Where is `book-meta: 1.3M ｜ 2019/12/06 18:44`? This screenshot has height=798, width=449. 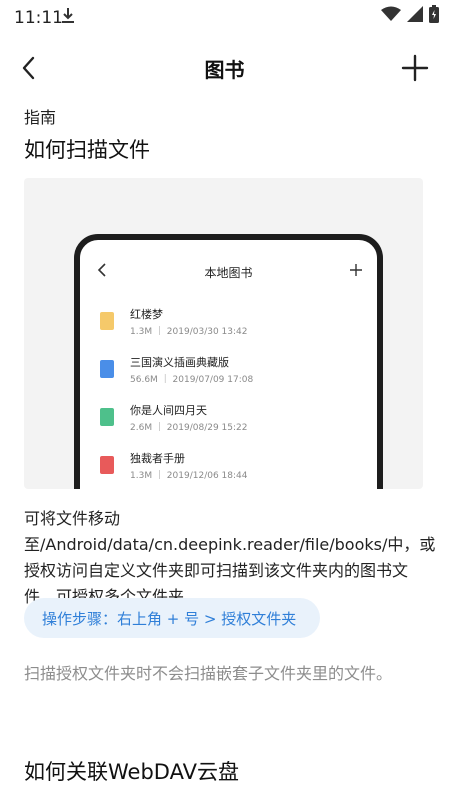 book-meta: 1.3M ｜ 2019/12/06 18:44 is located at coordinates (189, 476).